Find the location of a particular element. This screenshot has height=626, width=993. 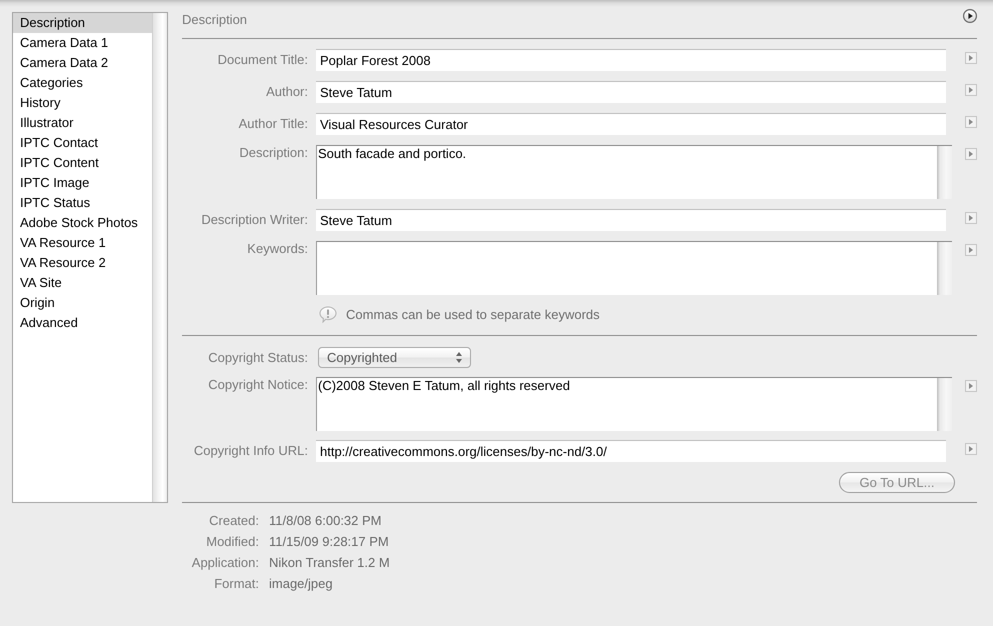

alert-bubble-icon is located at coordinates (328, 314).